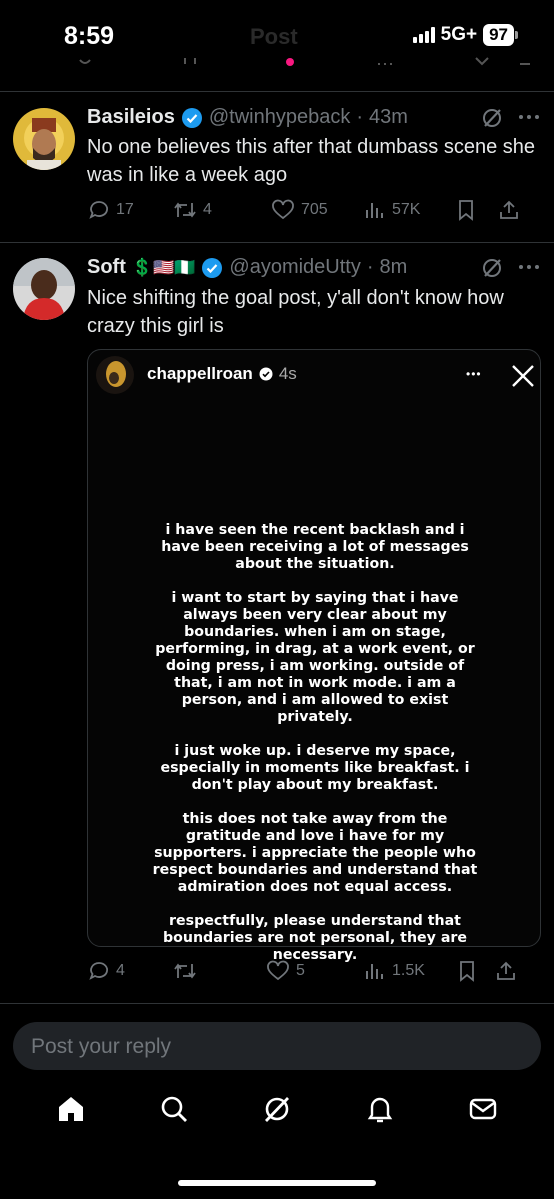 The height and width of the screenshot is (1199, 554). What do you see at coordinates (406, 209) in the screenshot?
I see `views-count: 57K` at bounding box center [406, 209].